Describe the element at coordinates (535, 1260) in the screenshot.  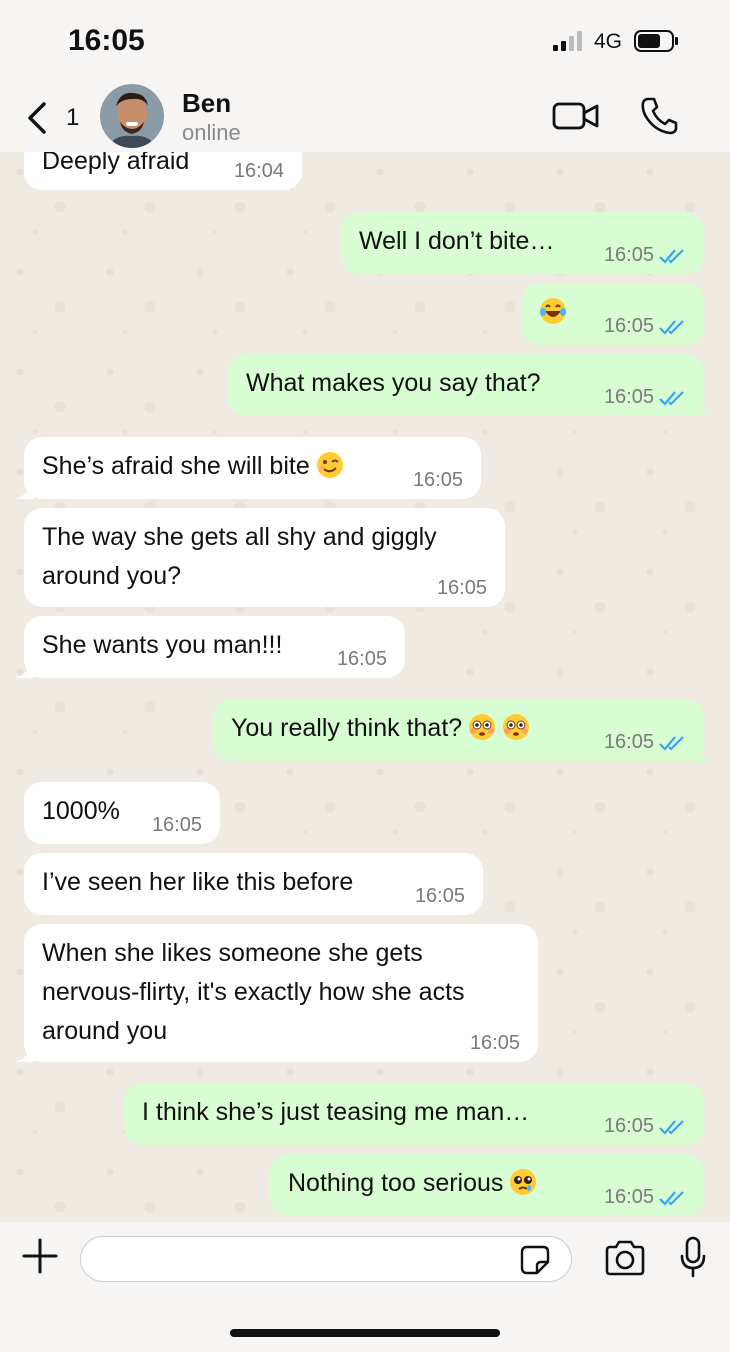
I see `sticker-icon` at that location.